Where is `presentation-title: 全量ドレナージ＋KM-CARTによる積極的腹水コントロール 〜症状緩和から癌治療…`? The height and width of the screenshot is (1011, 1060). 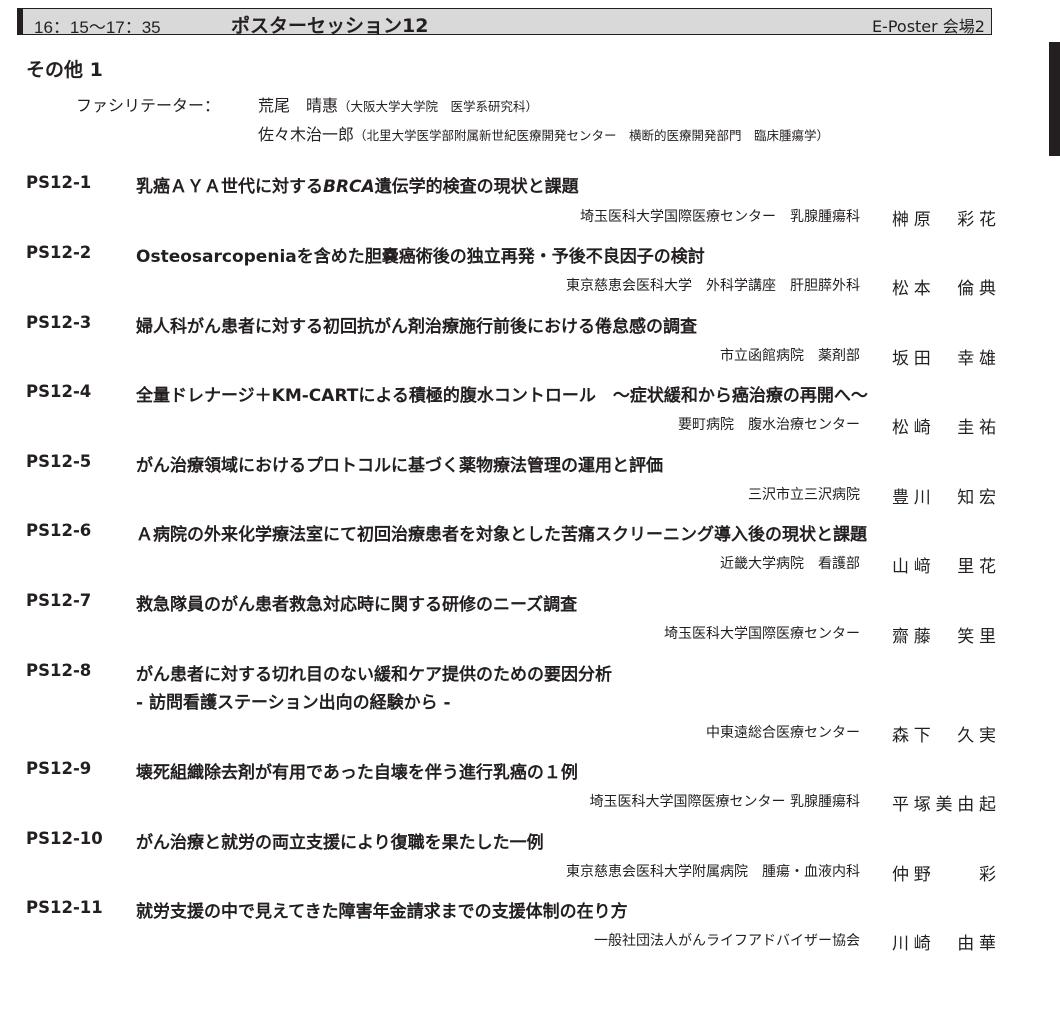 presentation-title: 全量ドレナージ＋KM-CARTによる積極的腹水コントロール 〜症状緩和から癌治療… is located at coordinates (502, 396).